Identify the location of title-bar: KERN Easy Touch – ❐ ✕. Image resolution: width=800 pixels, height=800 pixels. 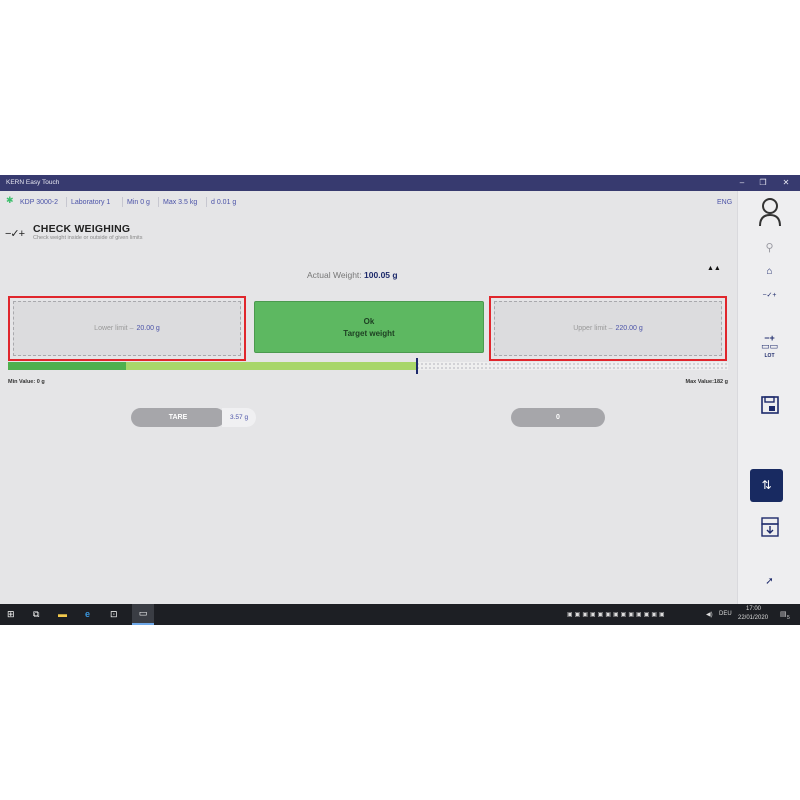
(400, 183).